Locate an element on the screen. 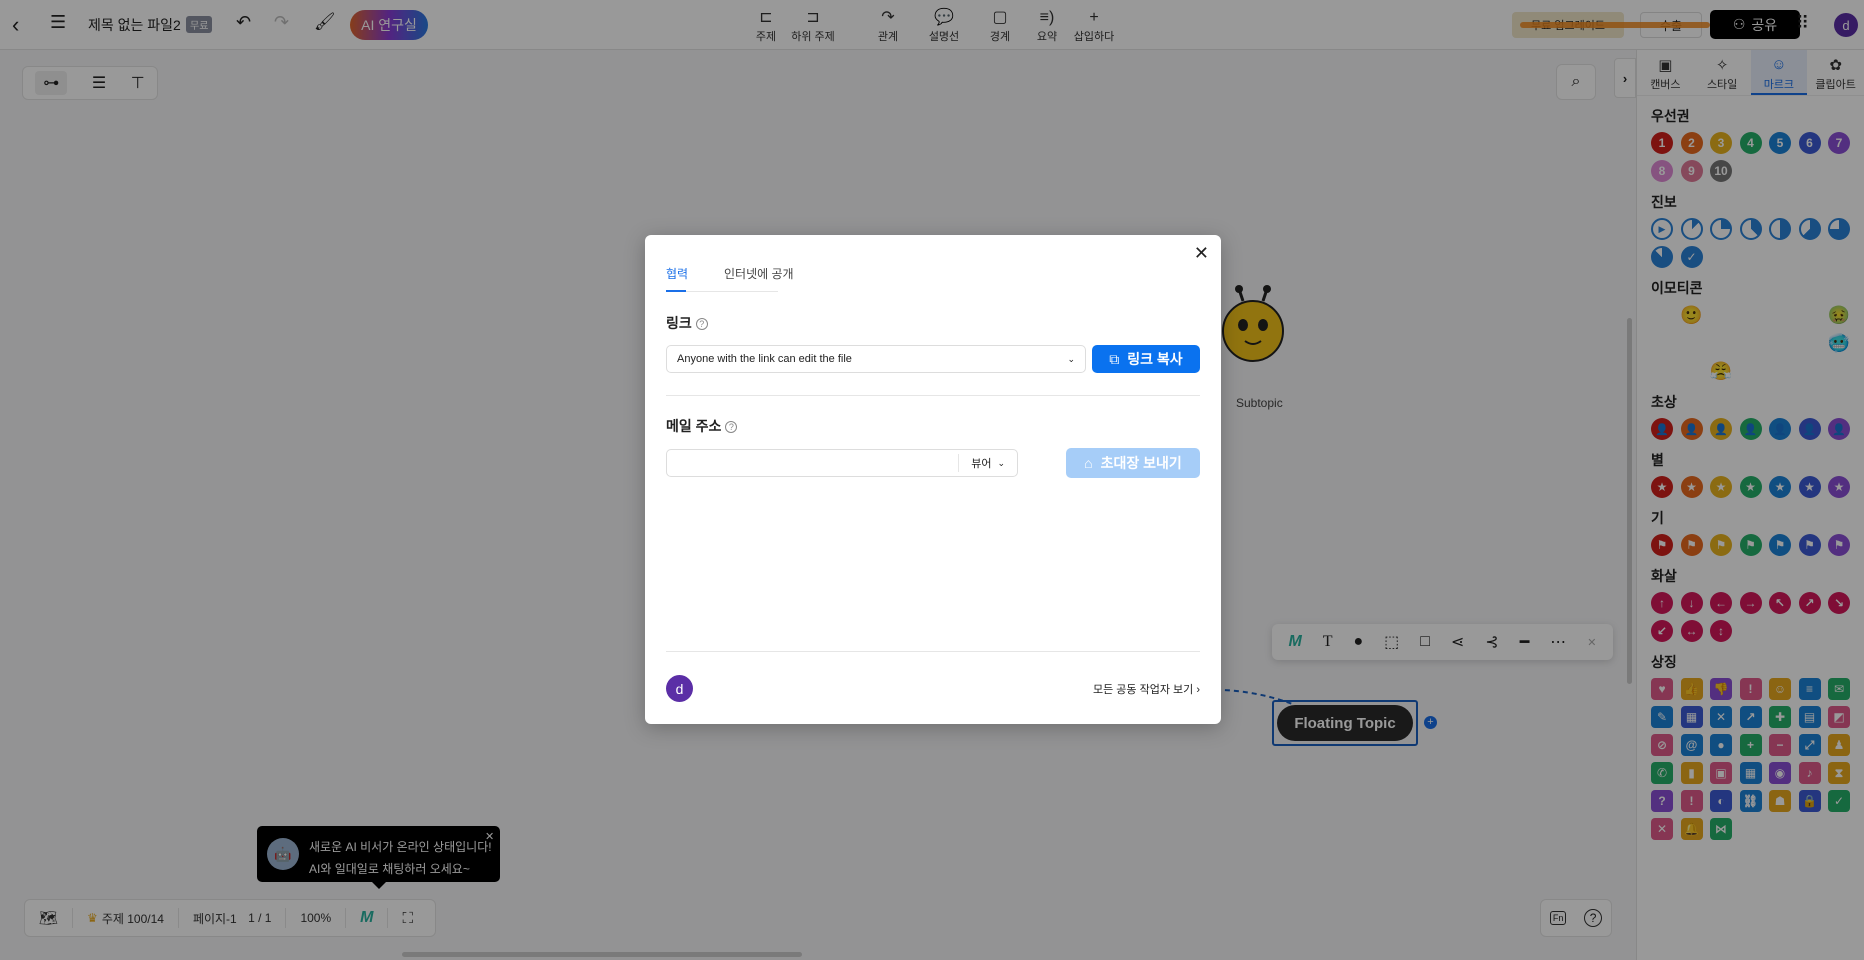  link-permission-value: Anyone with the link can edit the file is located at coordinates (764, 359).